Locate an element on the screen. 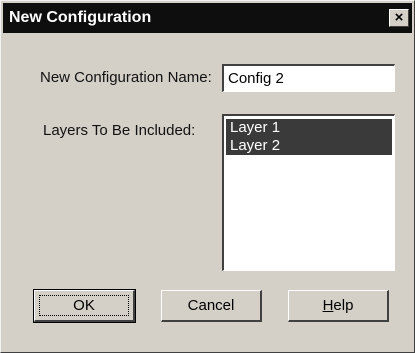 Image resolution: width=415 pixels, height=353 pixels. layer-list-item: Layer 2 is located at coordinates (309, 146).